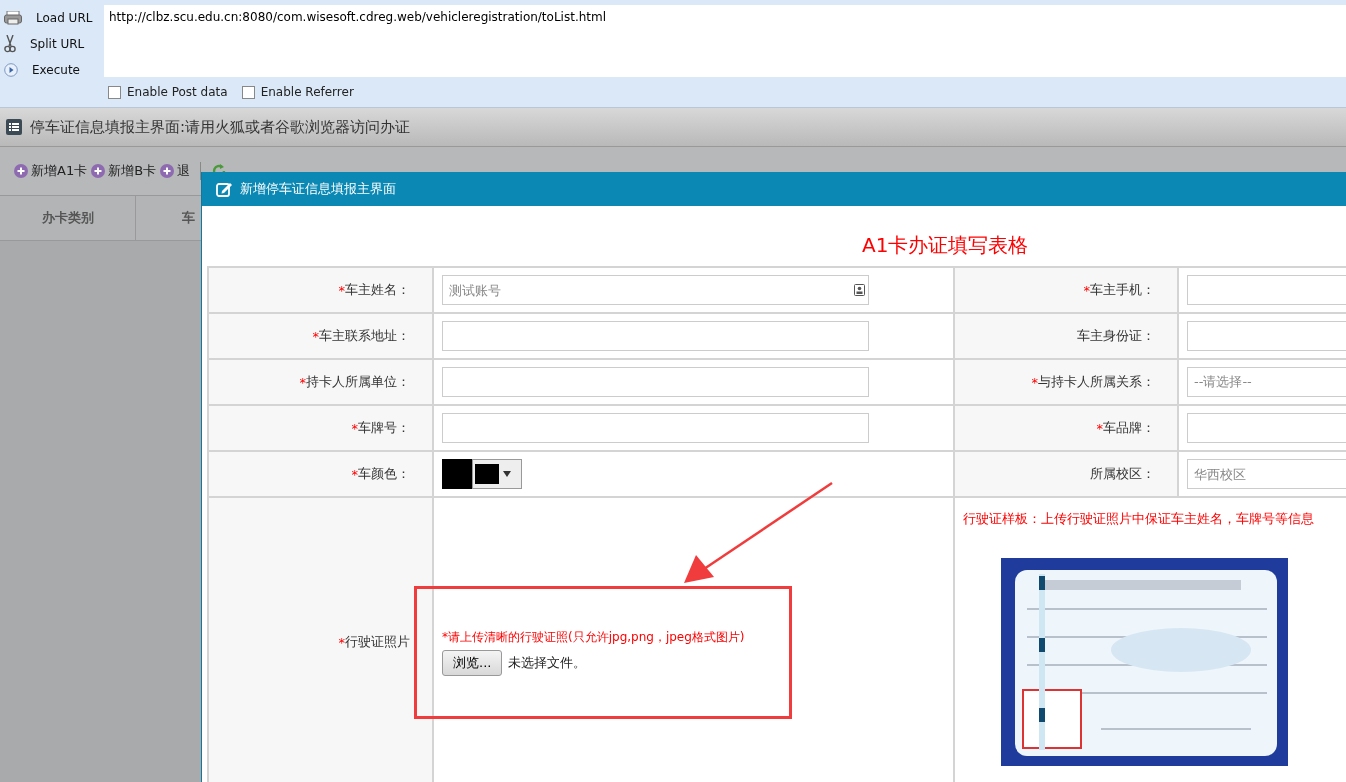 The width and height of the screenshot is (1346, 782). Describe the element at coordinates (51, 171) in the screenshot. I see `add-button: 新增A1卡` at that location.